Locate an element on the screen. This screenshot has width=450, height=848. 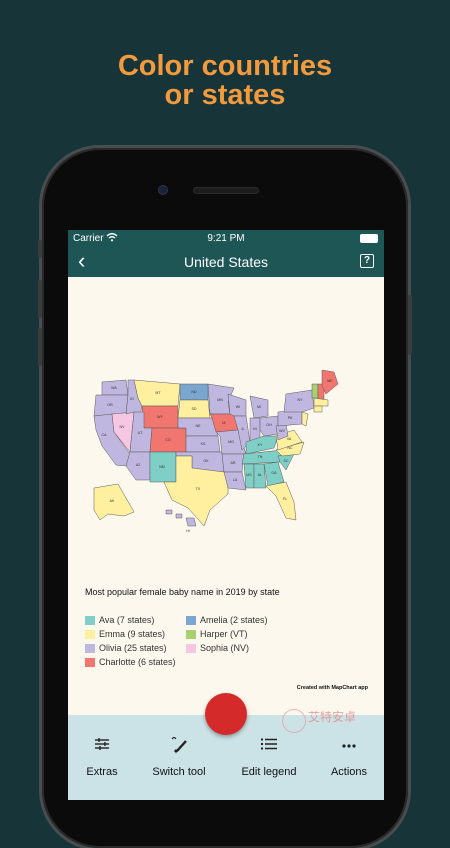
map-label-ca: CA is located at coordinates (105, 435).